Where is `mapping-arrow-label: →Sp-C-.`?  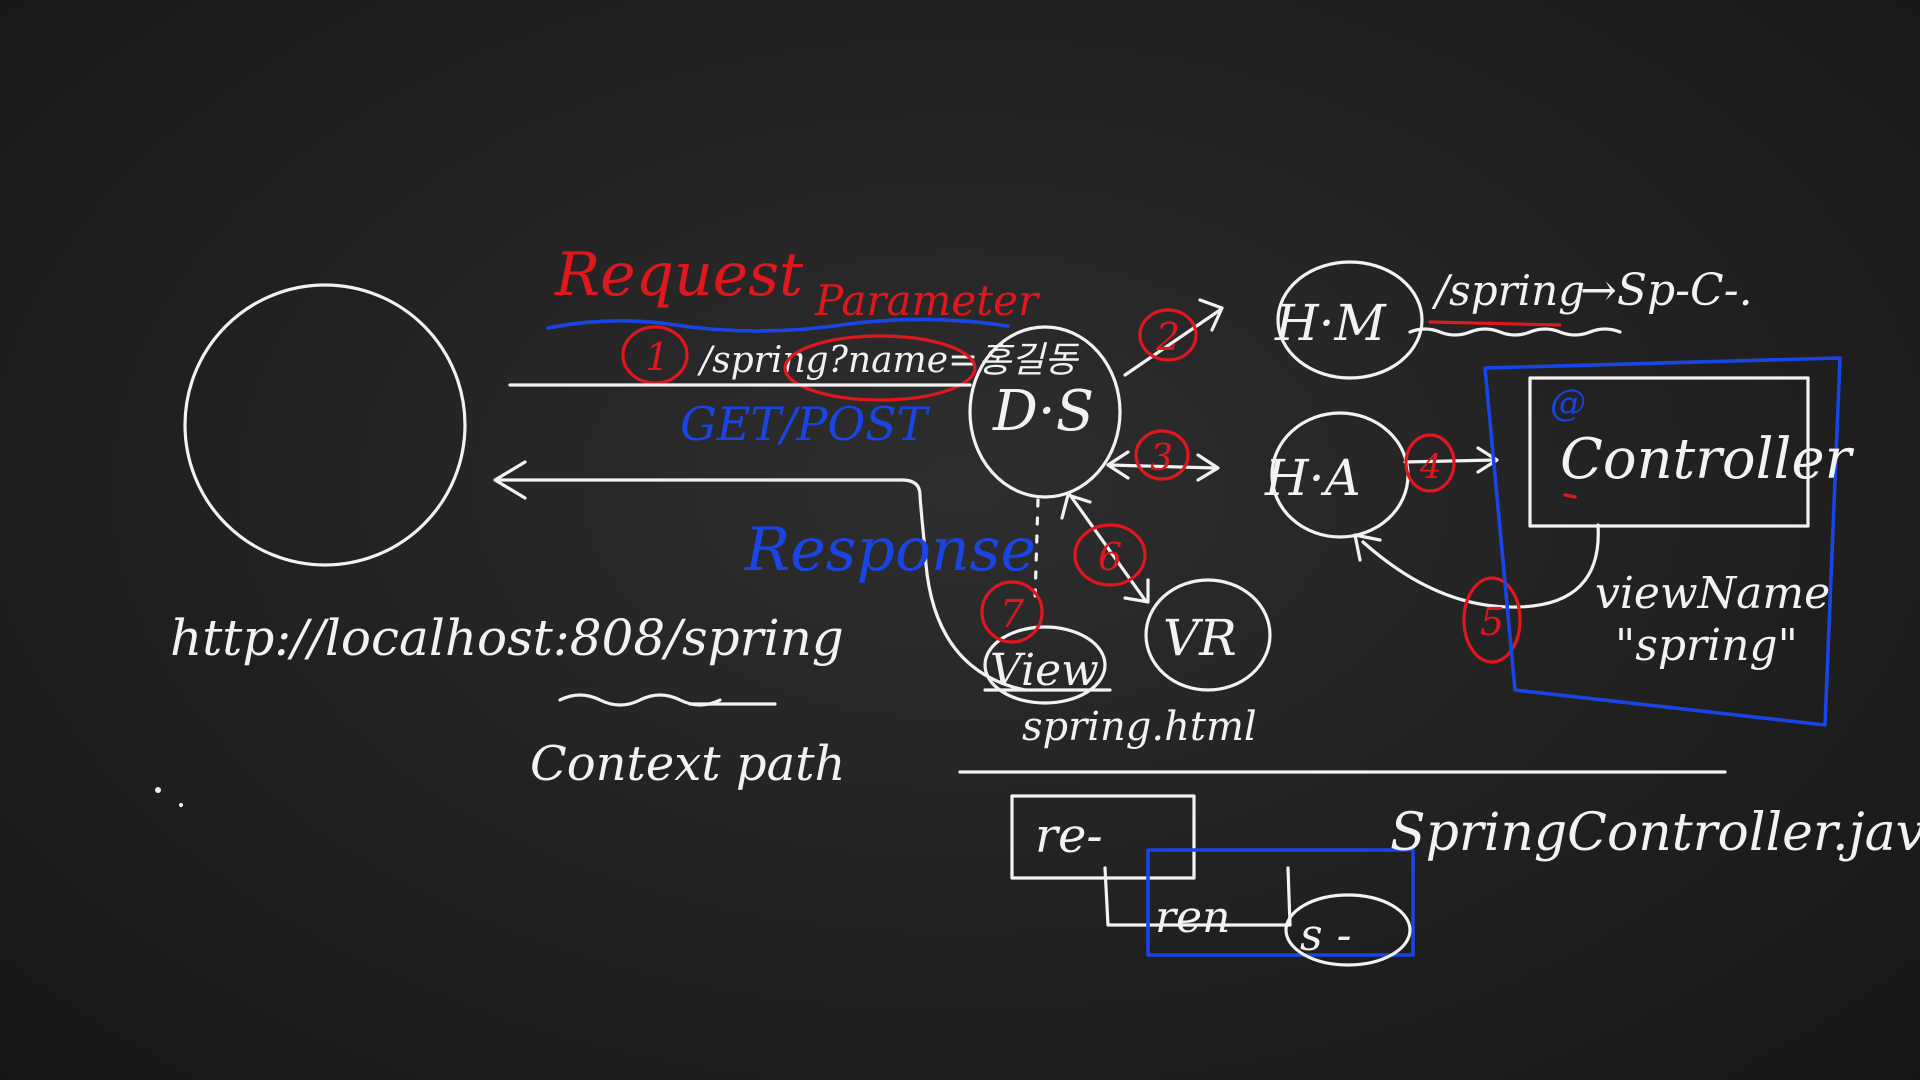
mapping-arrow-label: →Sp-C-. is located at coordinates (1666, 290).